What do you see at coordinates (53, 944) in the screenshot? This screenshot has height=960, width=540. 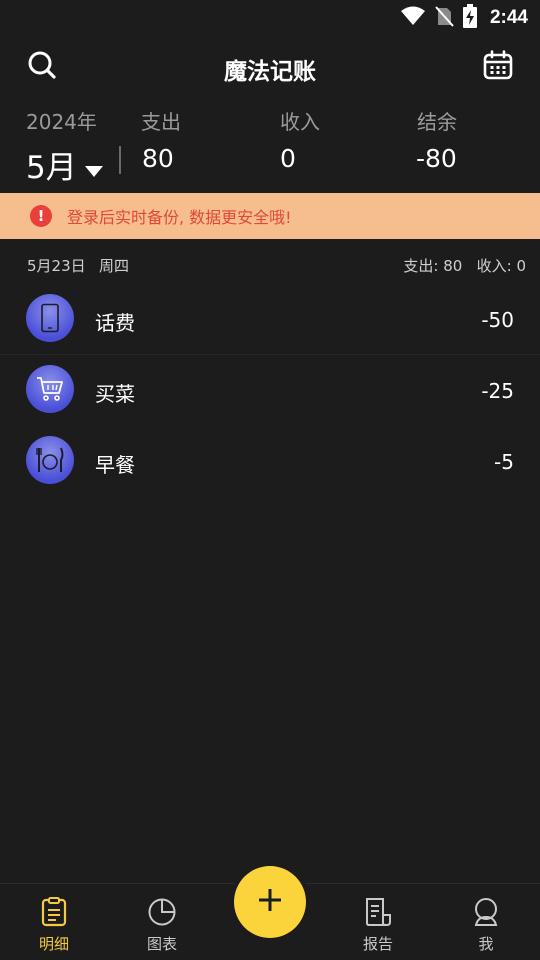 I see `nav-label: 明细` at bounding box center [53, 944].